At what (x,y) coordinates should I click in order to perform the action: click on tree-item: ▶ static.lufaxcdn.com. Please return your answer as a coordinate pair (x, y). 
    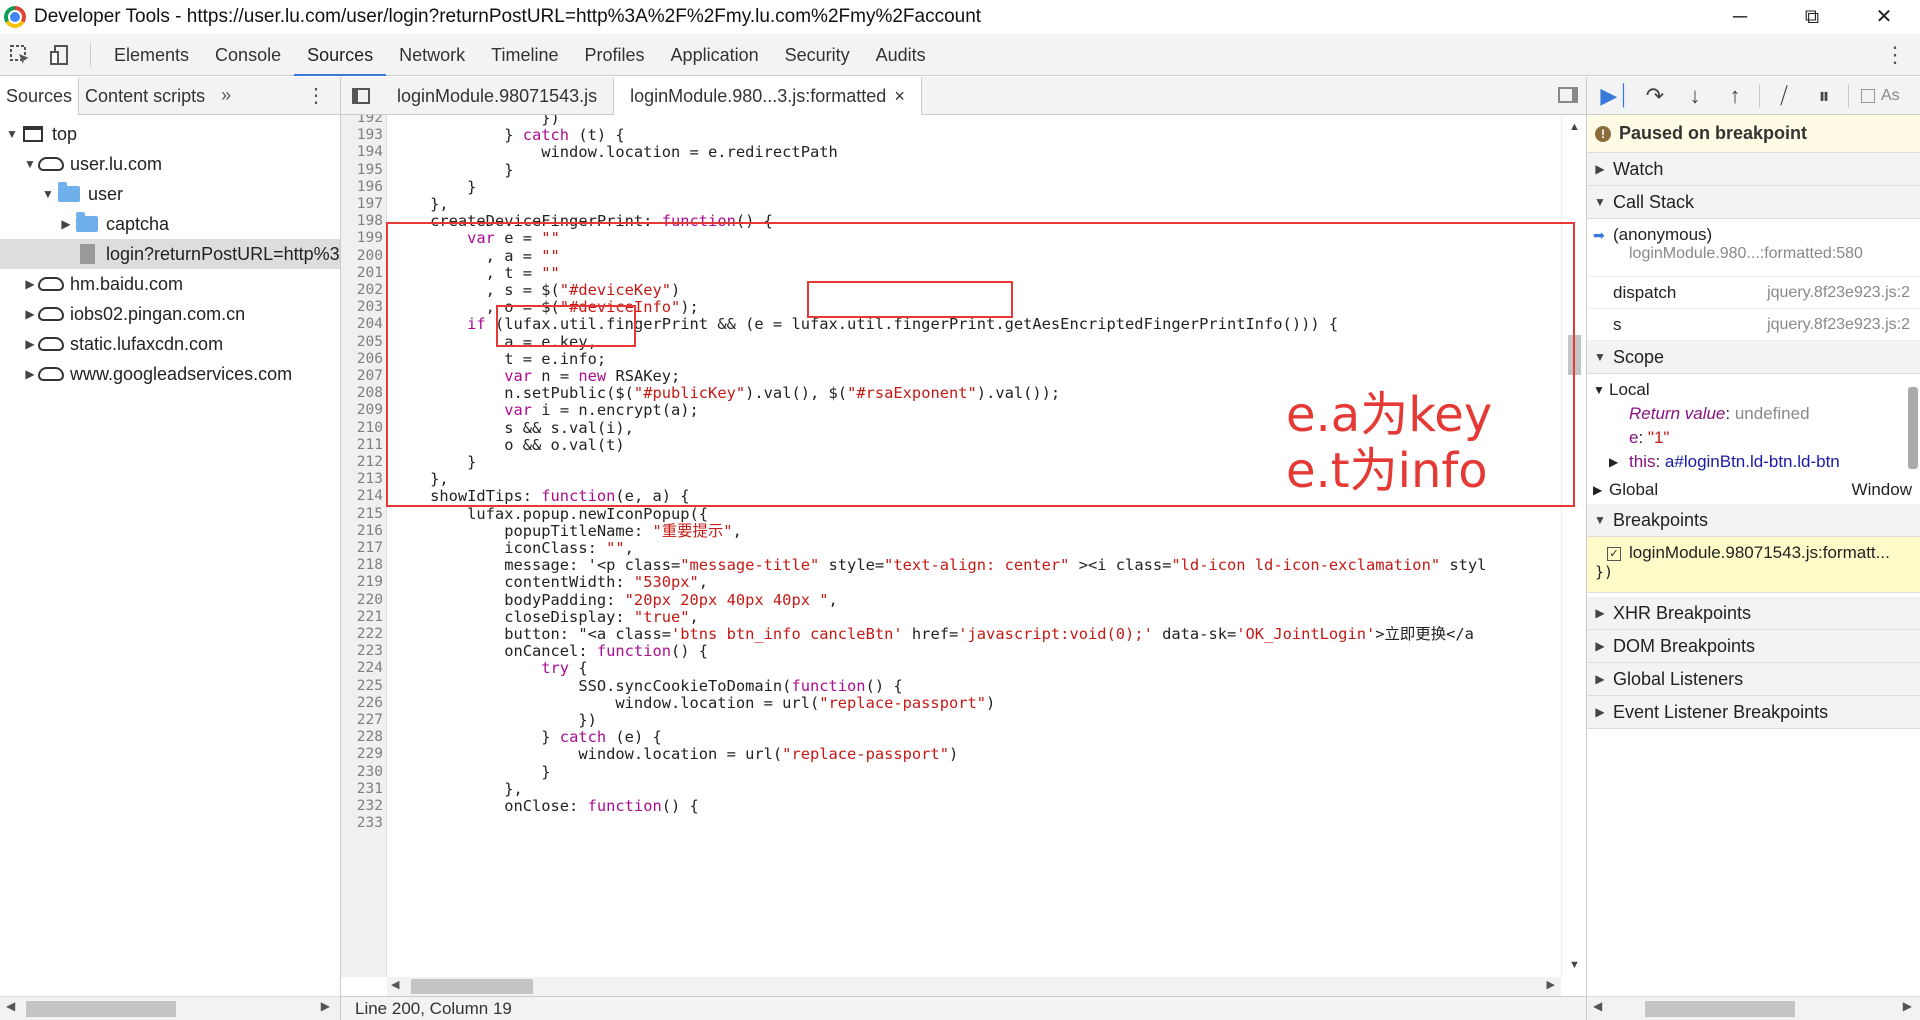
    Looking at the image, I should click on (170, 344).